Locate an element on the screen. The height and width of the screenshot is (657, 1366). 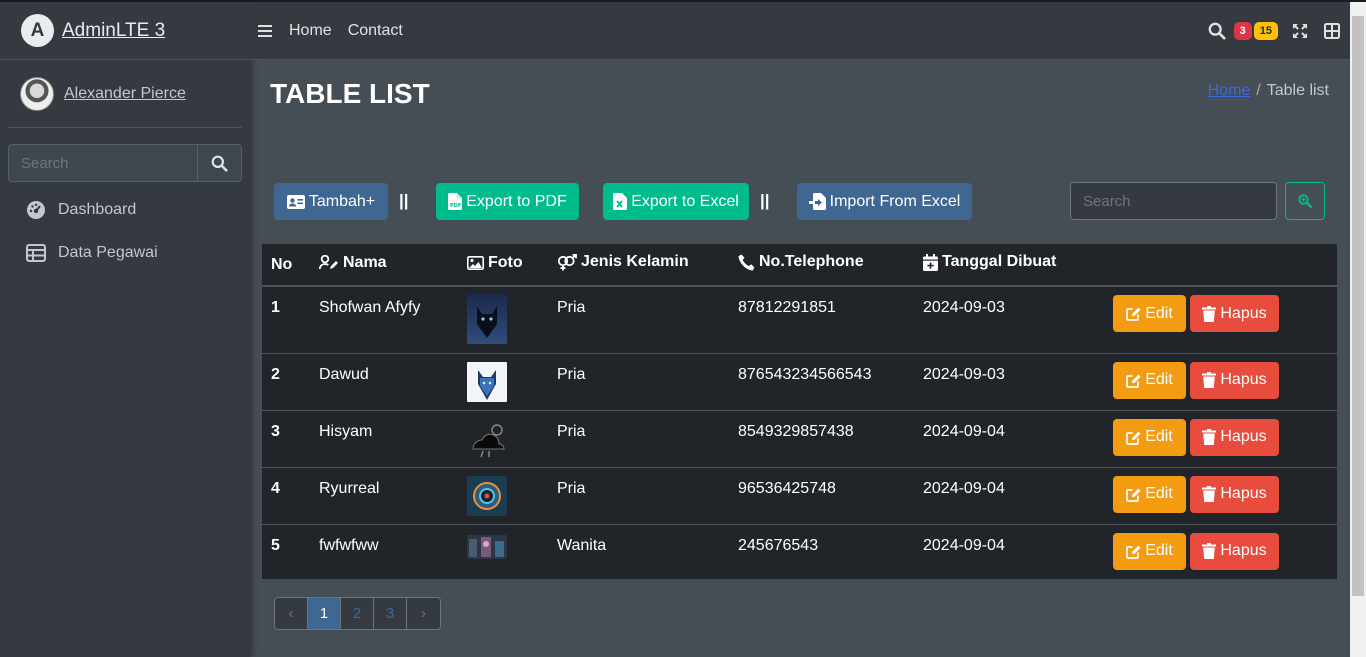
pagination-page-3: 3 is located at coordinates (390, 613).